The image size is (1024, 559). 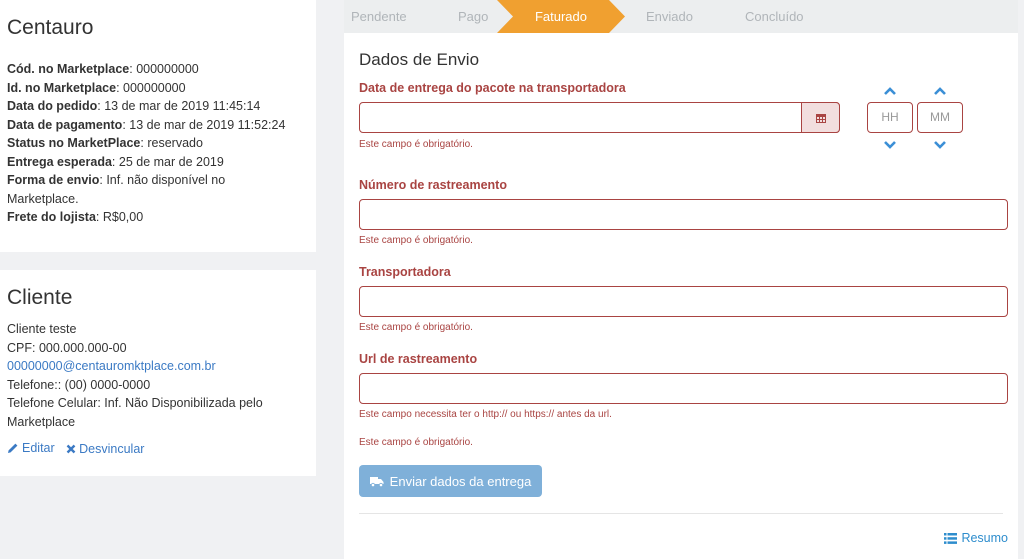 I want to click on client-email-link: 00000000@centauromktplace.com.br, so click(x=158, y=366).